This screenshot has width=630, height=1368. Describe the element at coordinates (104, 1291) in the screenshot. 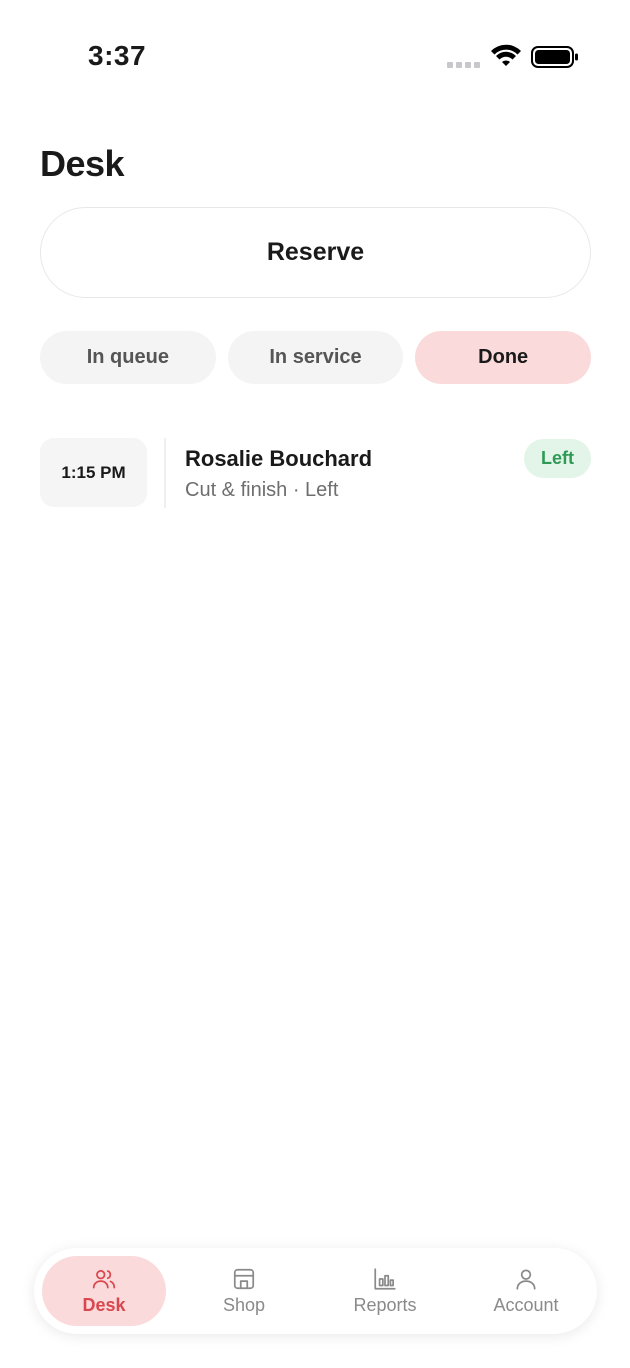

I see `nav-item-desk: Desk` at that location.